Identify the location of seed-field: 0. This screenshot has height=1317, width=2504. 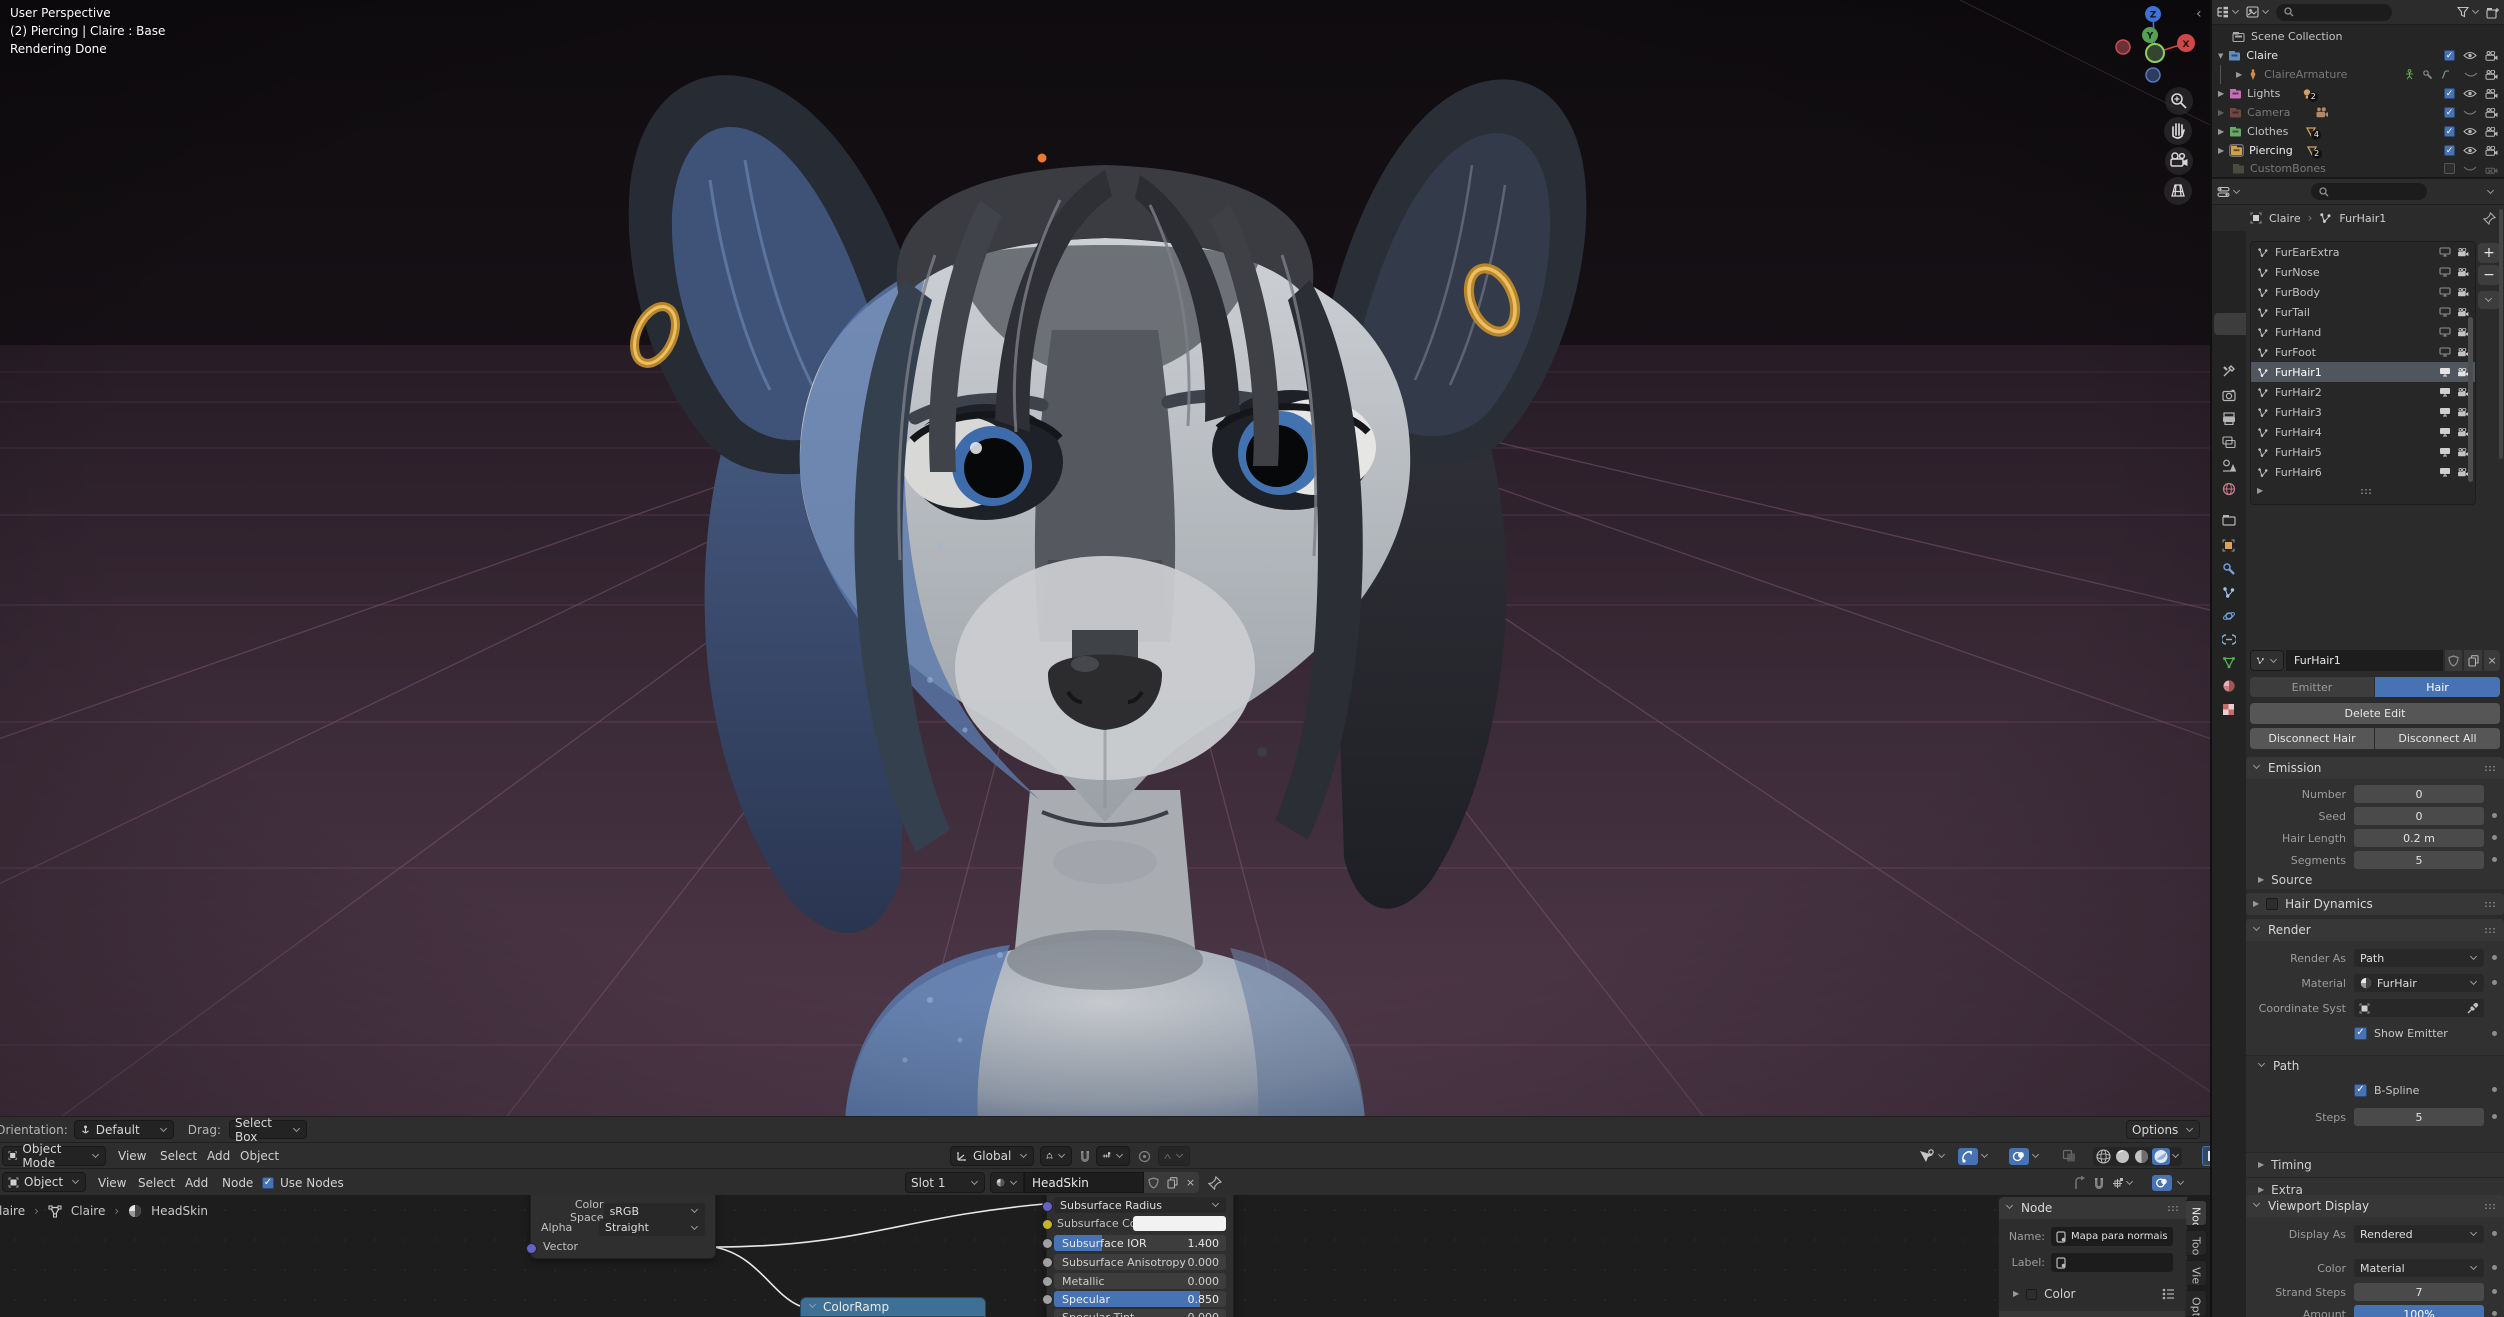
(2419, 816).